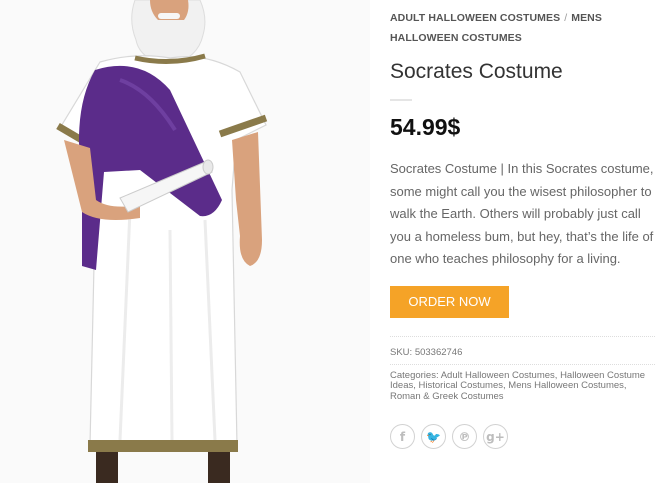 The height and width of the screenshot is (483, 667). What do you see at coordinates (449, 301) in the screenshot?
I see `order-now-button: ORDER NOW` at bounding box center [449, 301].